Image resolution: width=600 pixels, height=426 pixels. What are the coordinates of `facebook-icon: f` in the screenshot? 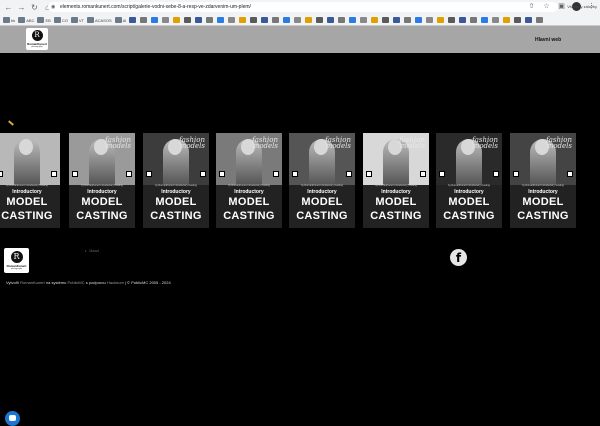 It's located at (458, 257).